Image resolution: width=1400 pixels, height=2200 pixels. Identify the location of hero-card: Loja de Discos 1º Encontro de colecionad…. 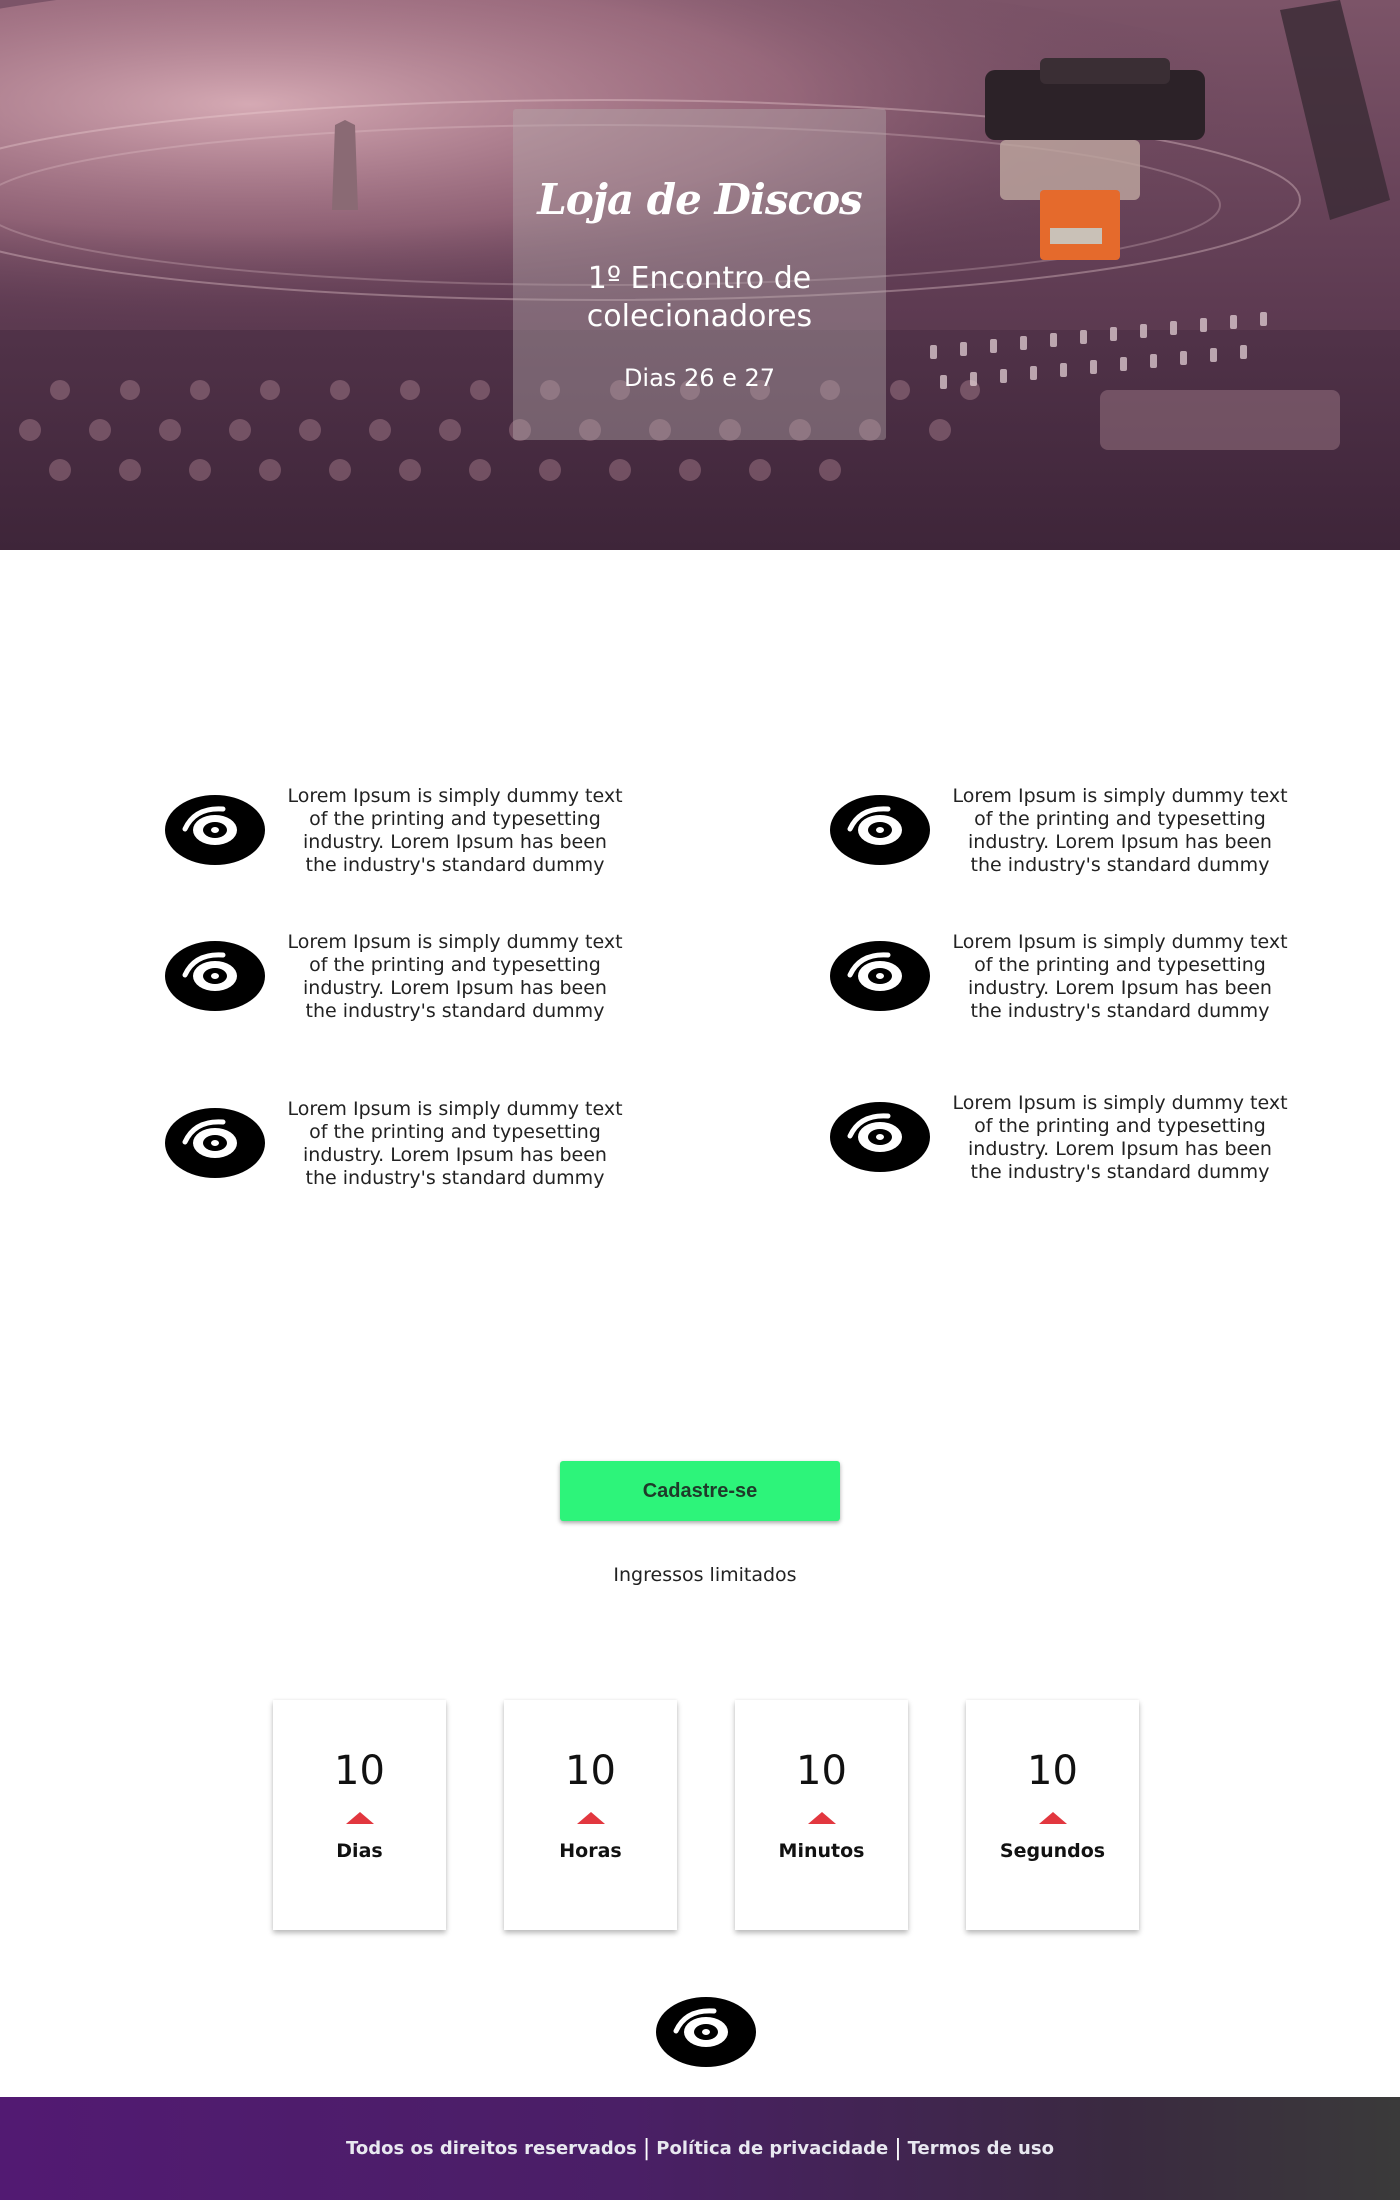
(699, 274).